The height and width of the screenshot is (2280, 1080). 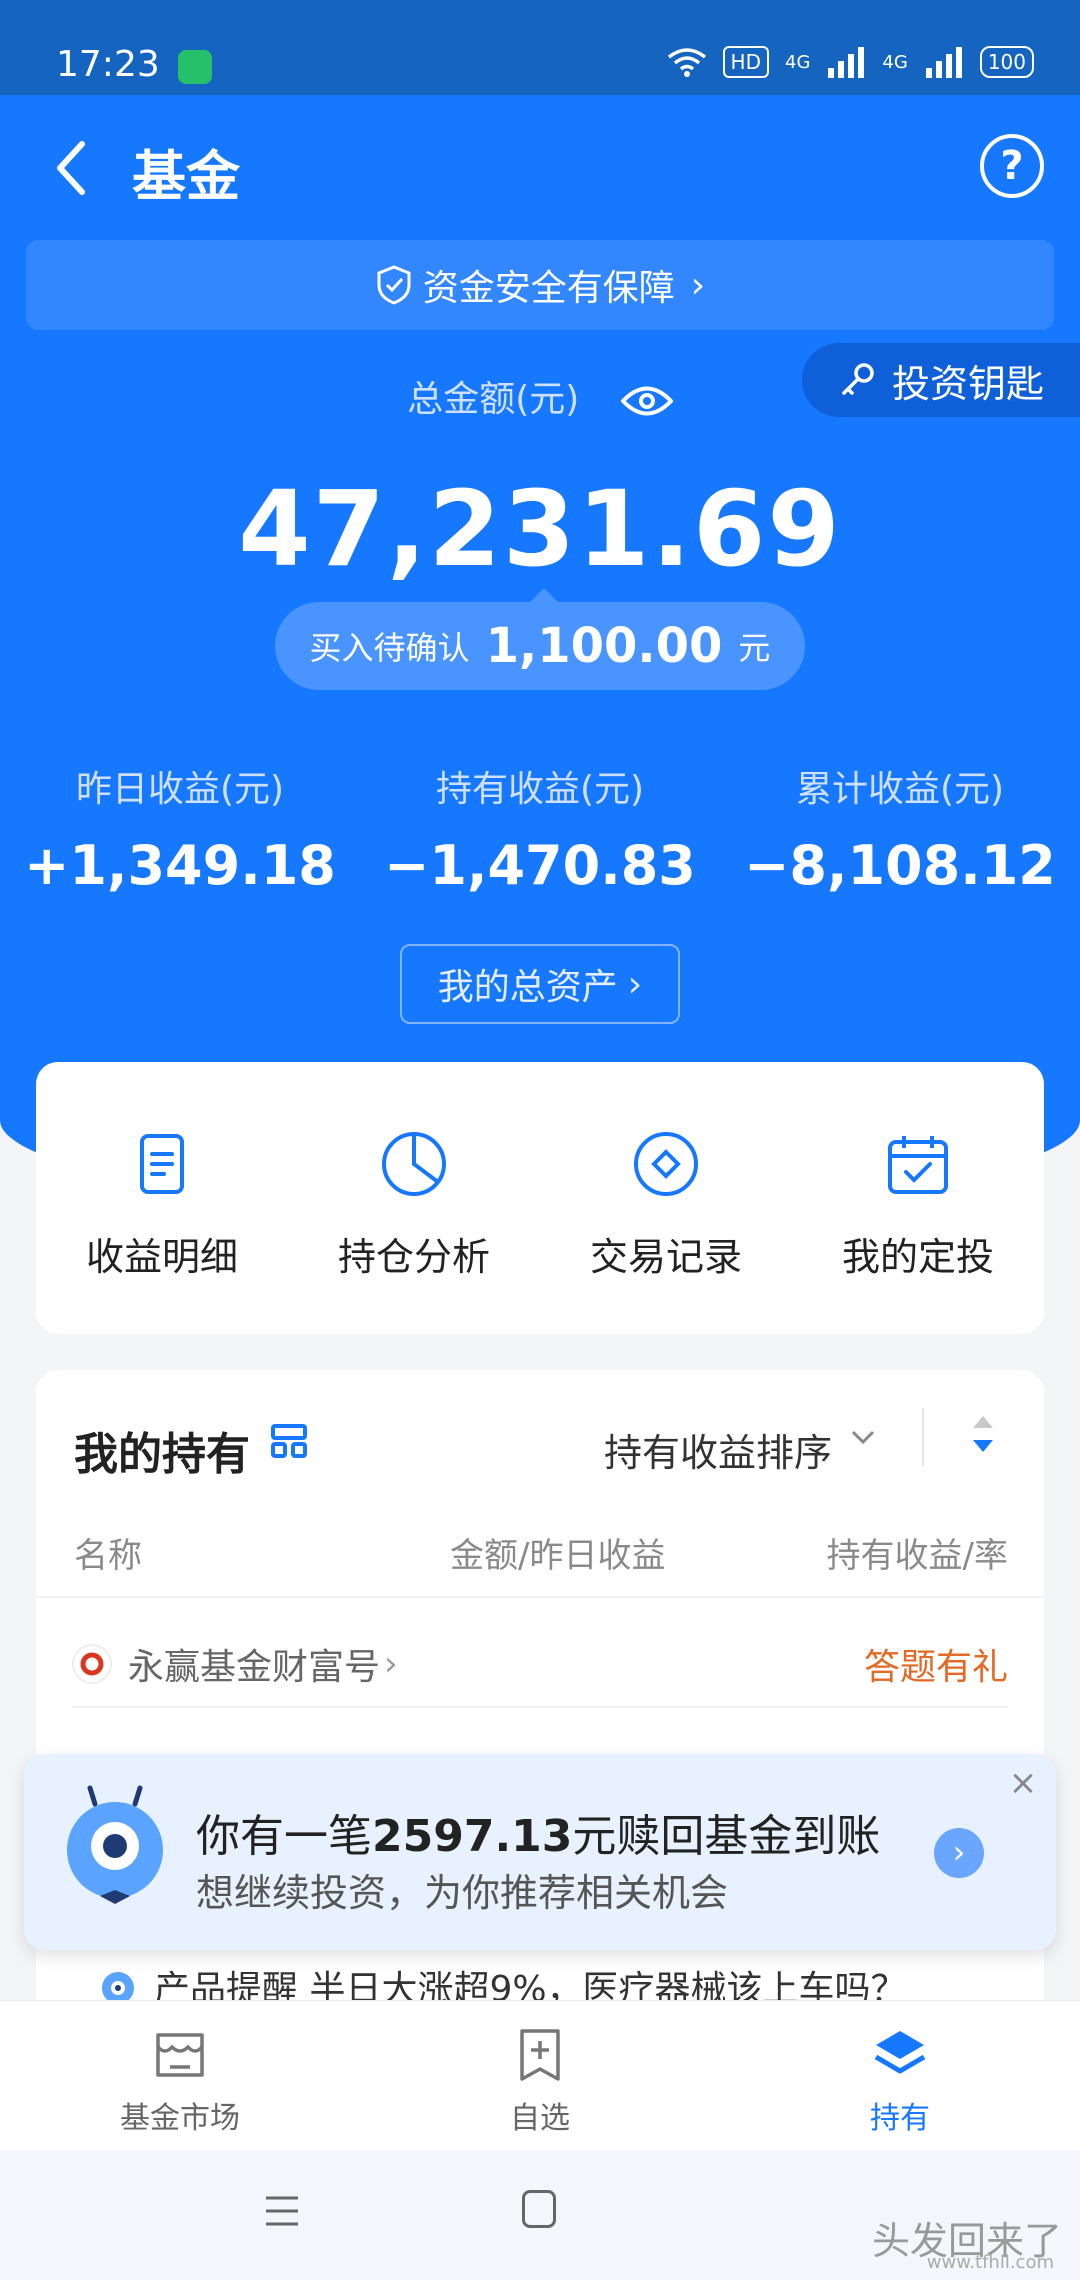 I want to click on battery-icon: 100, so click(x=1006, y=62).